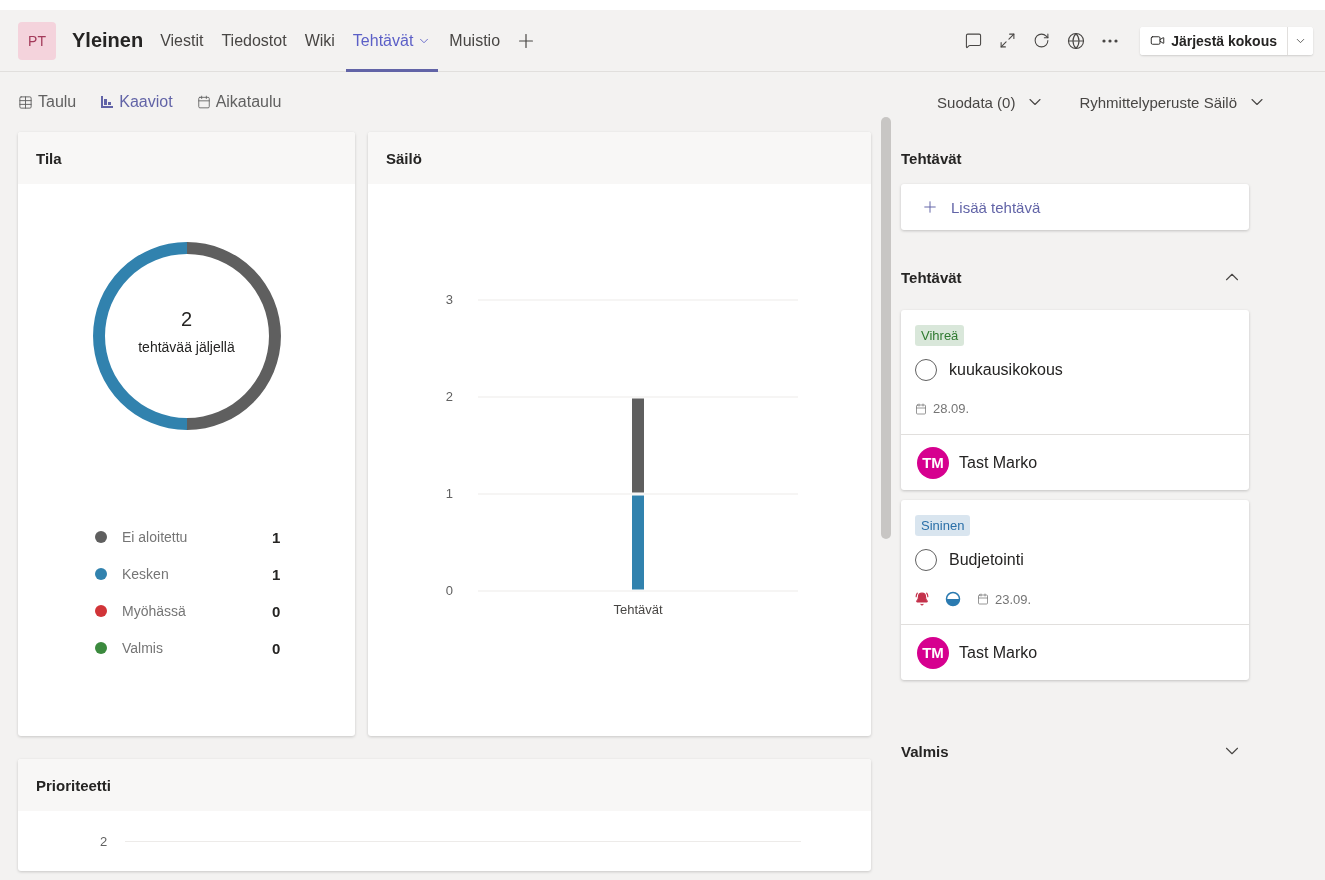  Describe the element at coordinates (943, 525) in the screenshot. I see `task-tag: Sininen` at that location.